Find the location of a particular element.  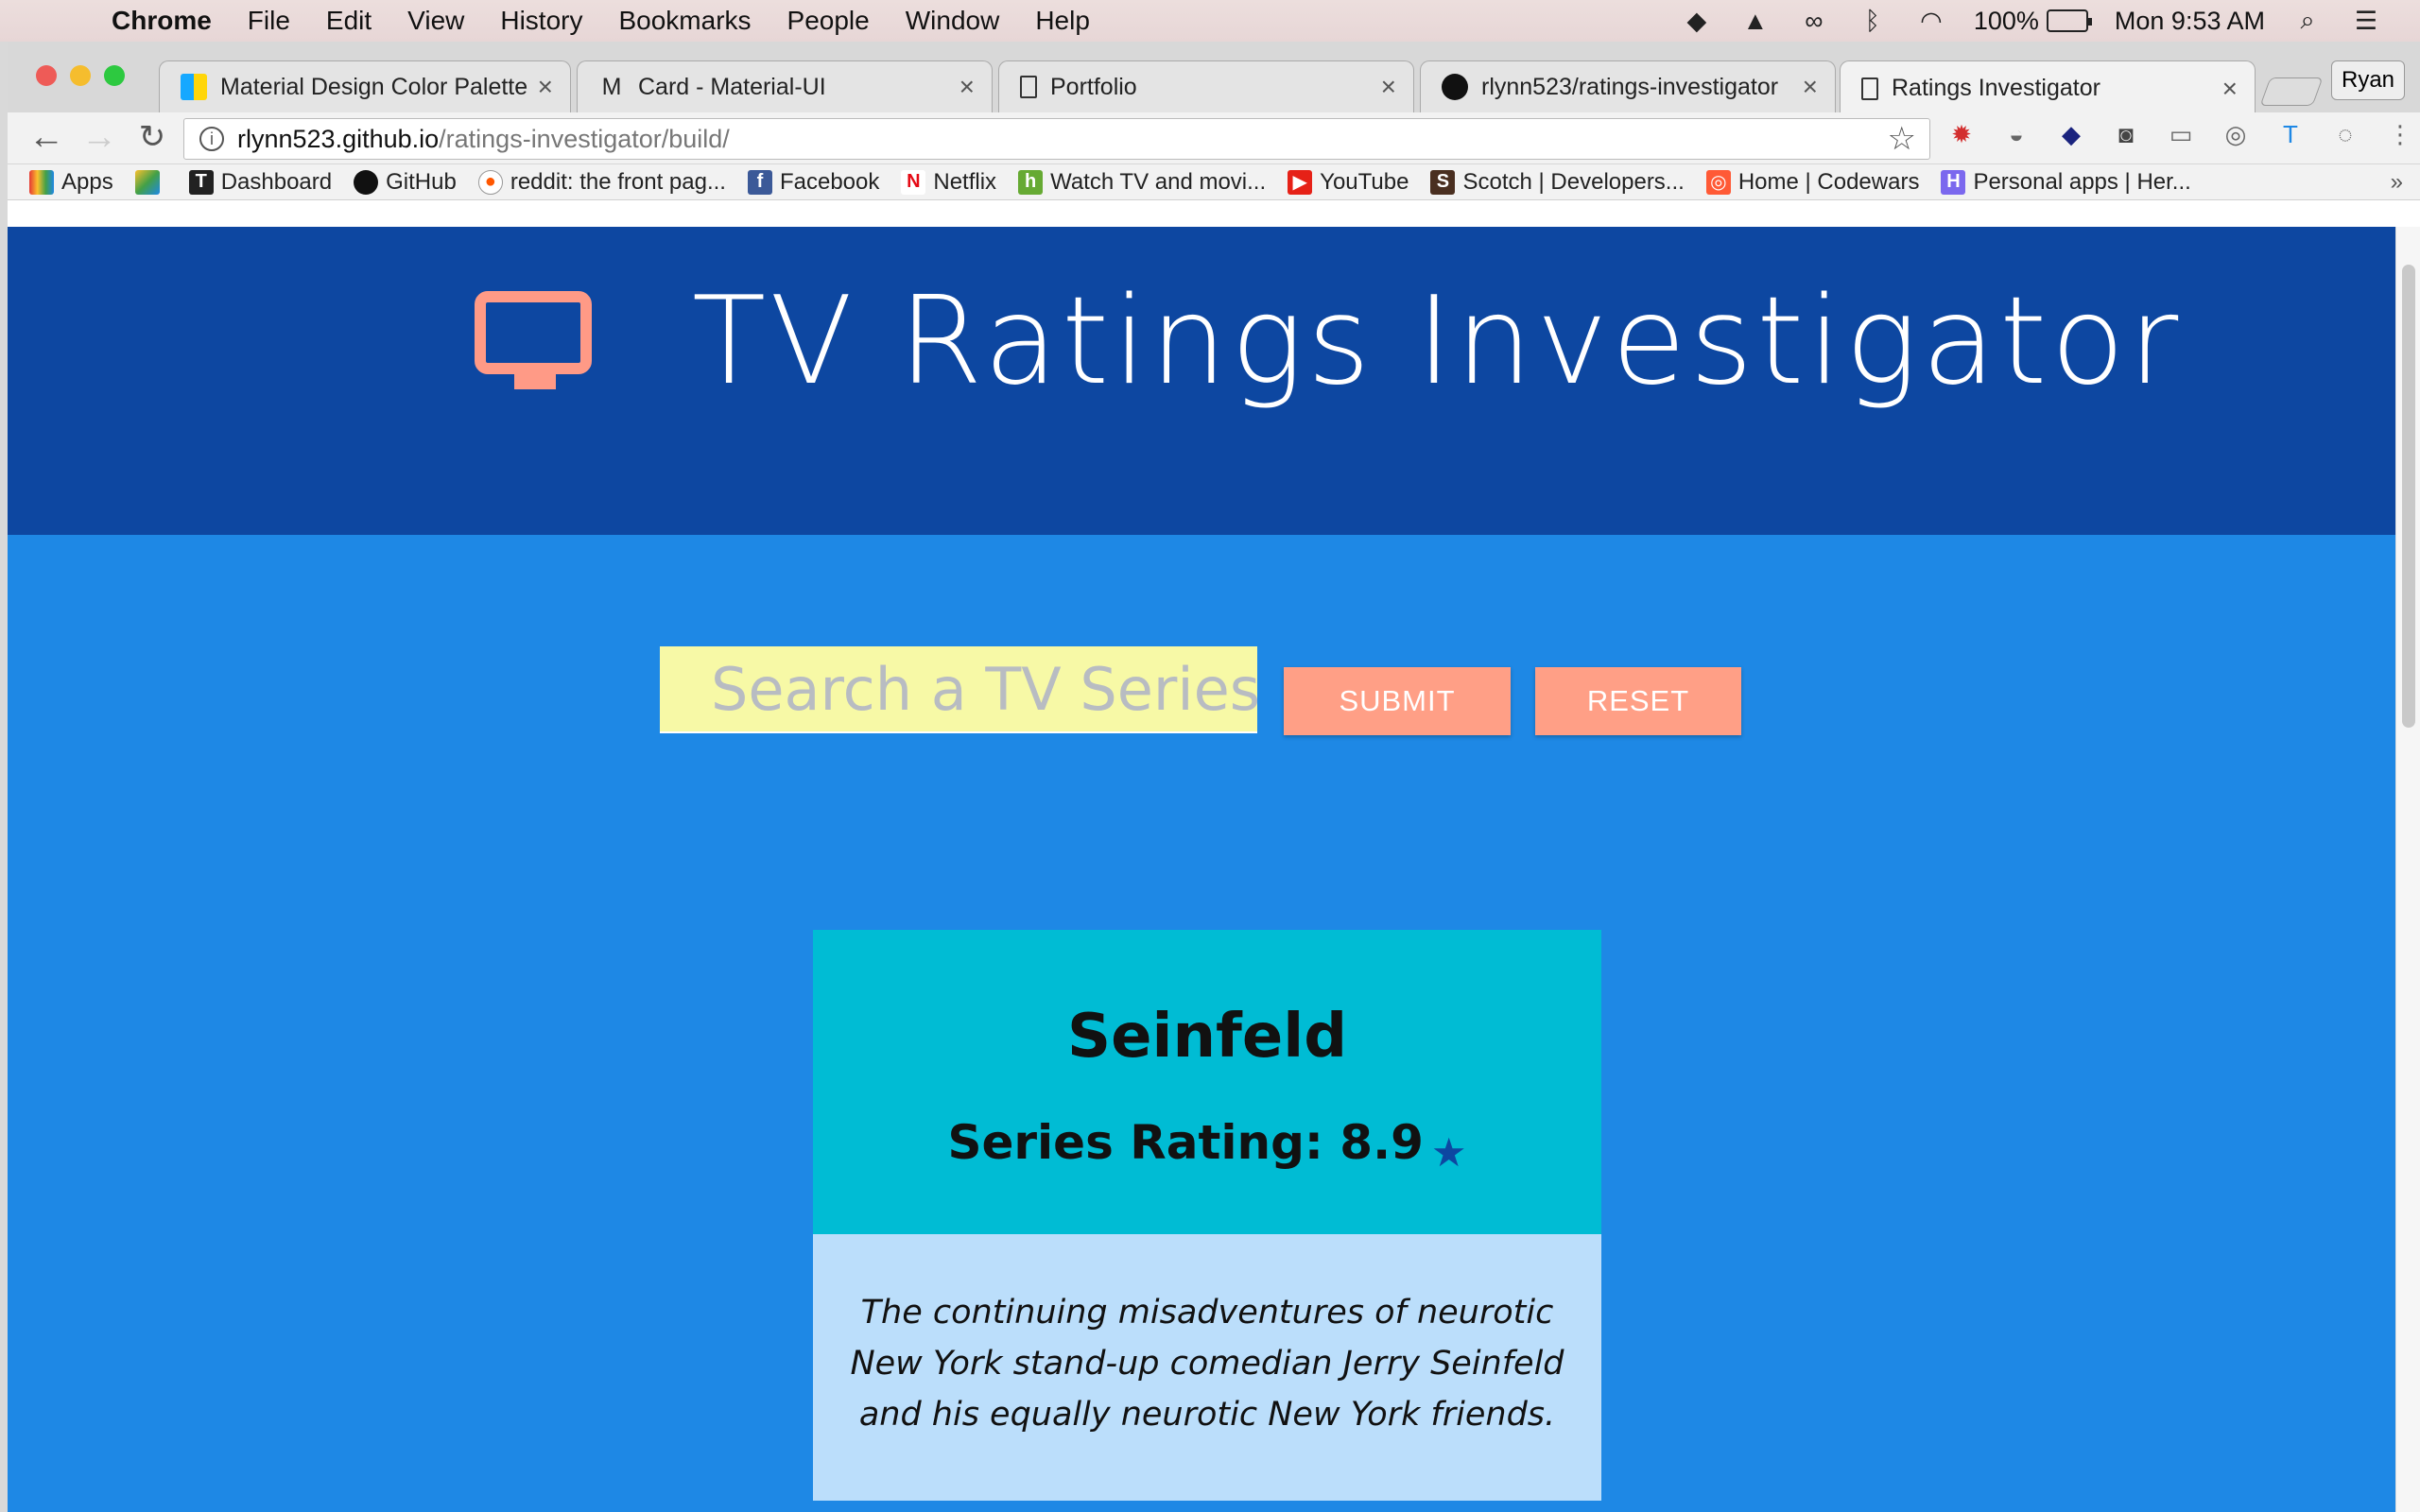

tv-series-search-input is located at coordinates (959, 689).